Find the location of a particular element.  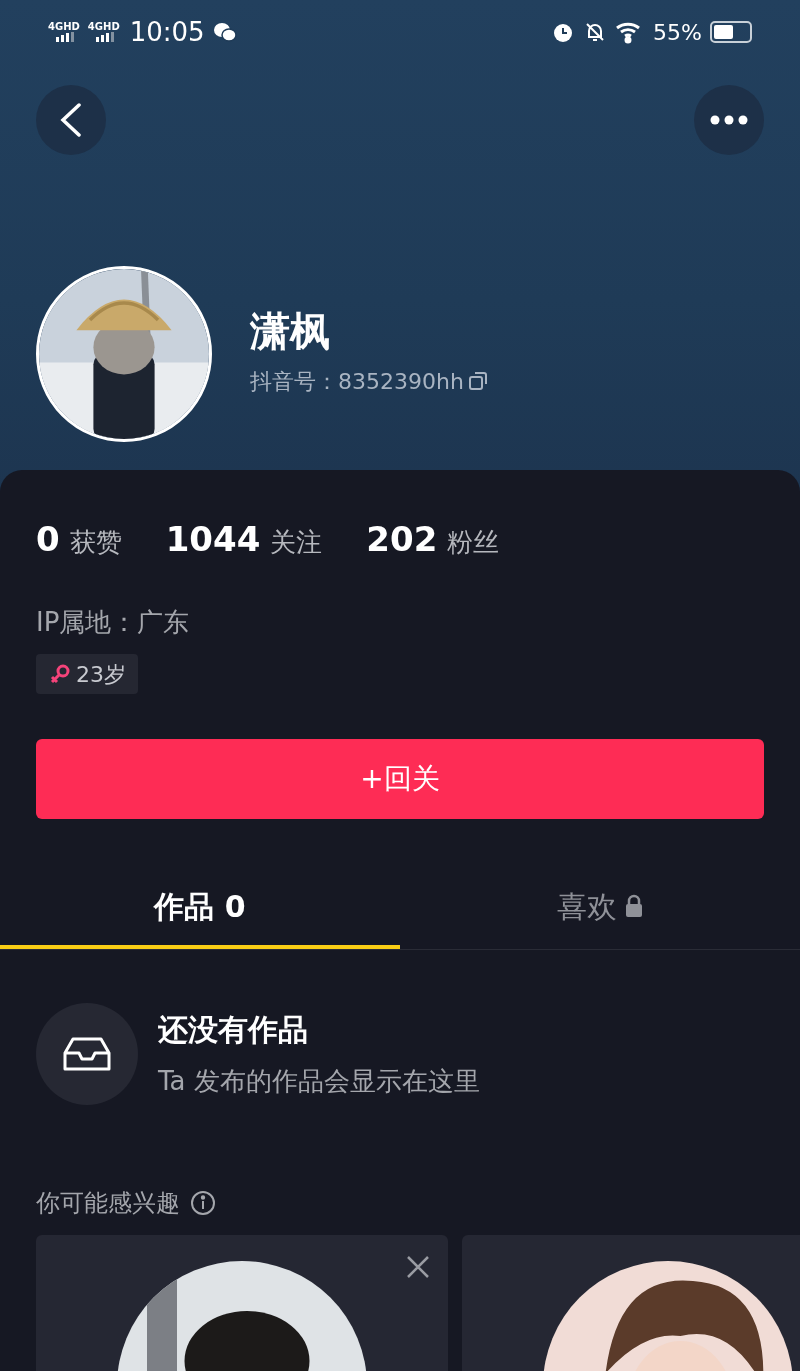

account-id: 抖音号：8352390hh is located at coordinates (357, 381).